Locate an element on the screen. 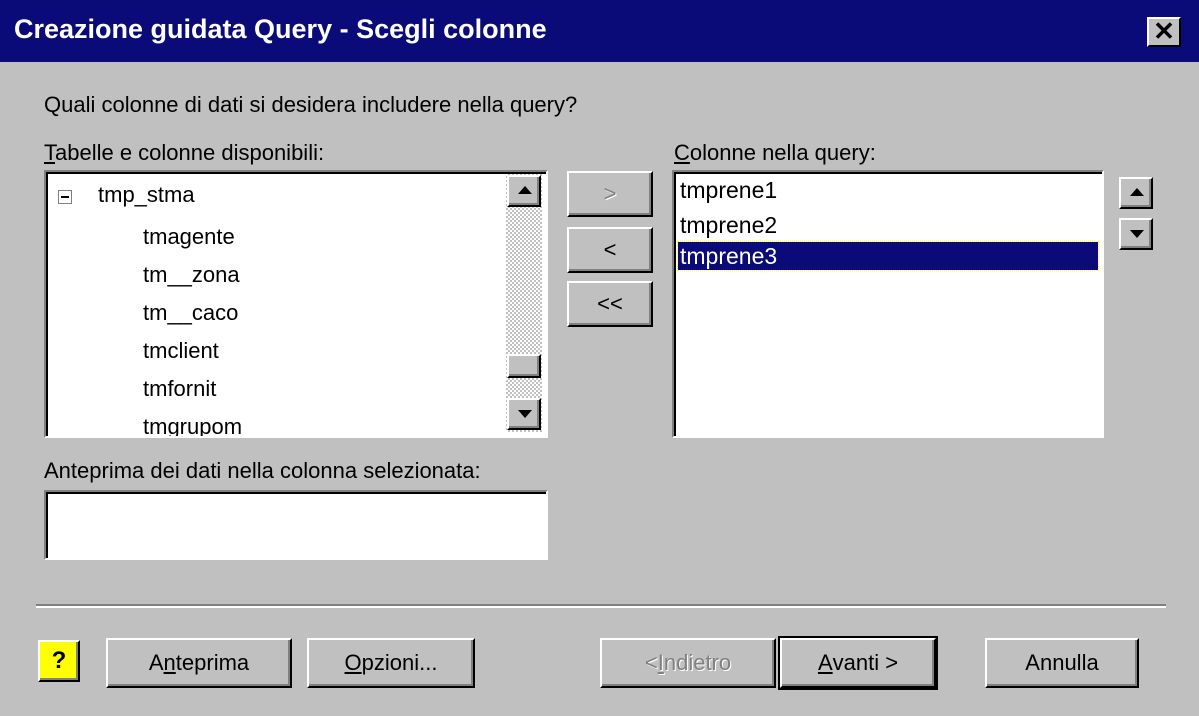 This screenshot has width=1199, height=716. btn-text: < is located at coordinates (651, 662).